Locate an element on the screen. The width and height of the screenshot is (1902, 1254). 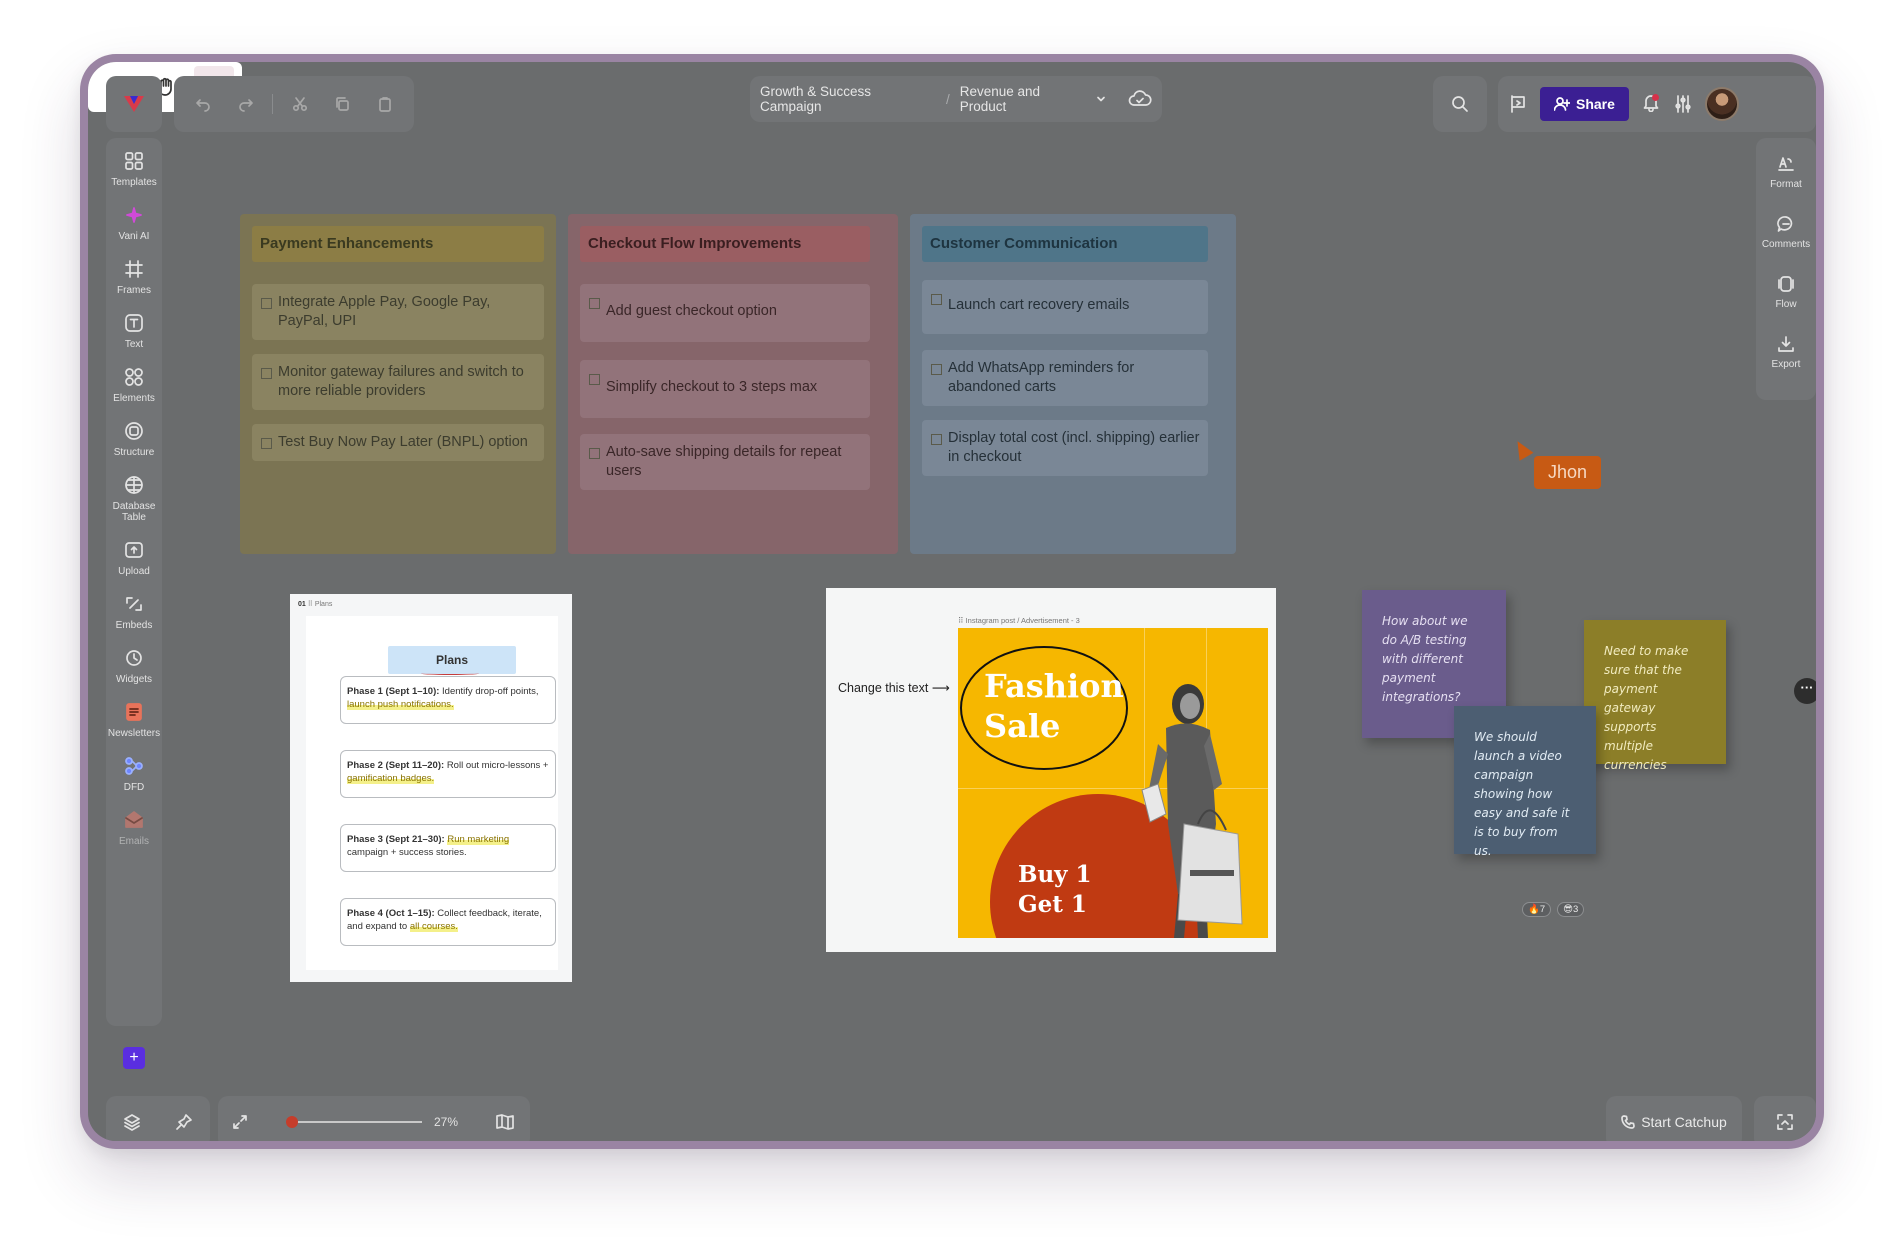
redo-icon is located at coordinates (246, 104).